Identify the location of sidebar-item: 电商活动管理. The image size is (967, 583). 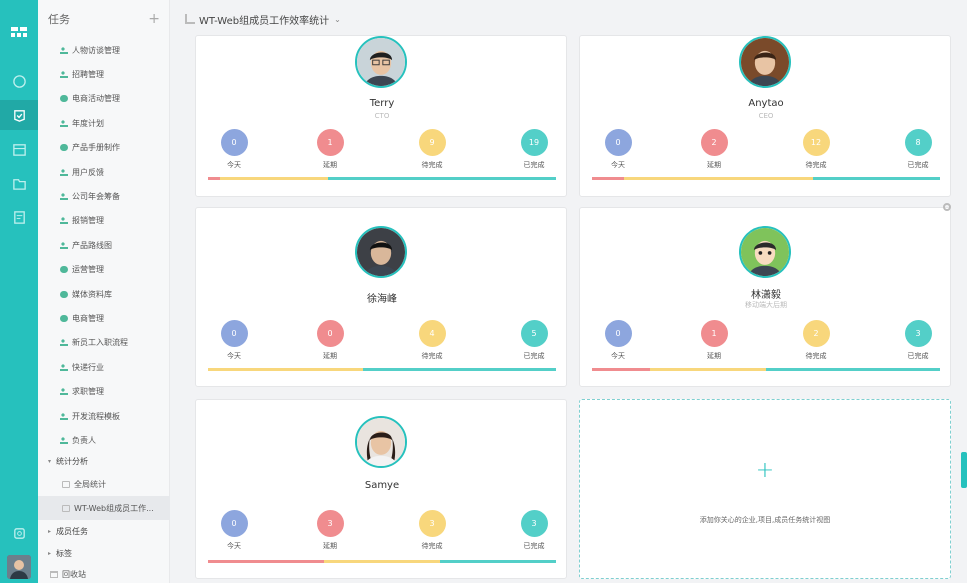
(104, 99).